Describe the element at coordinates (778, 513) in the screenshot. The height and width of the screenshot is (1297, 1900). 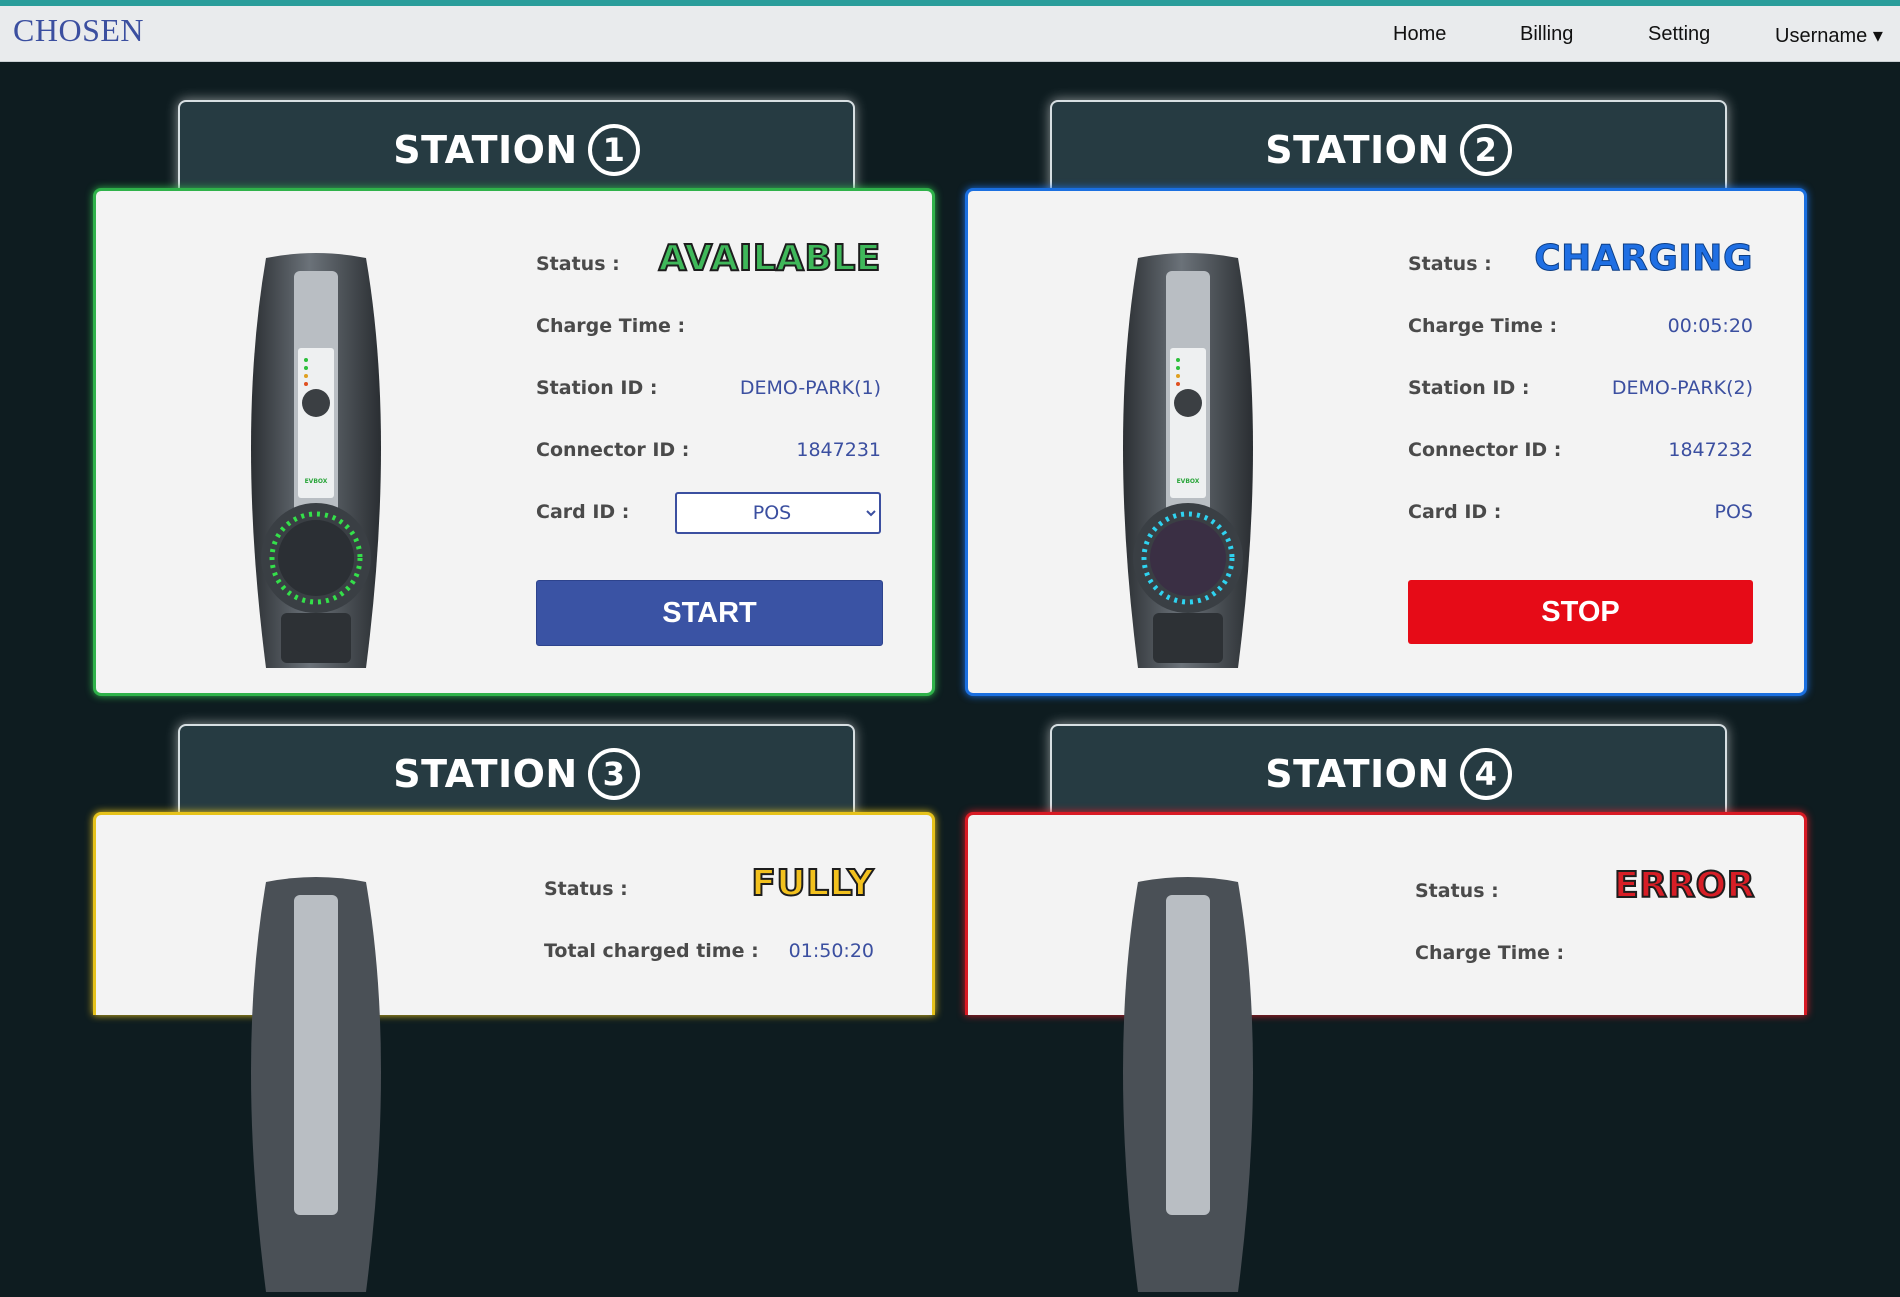
I see `card-id-select: POS` at that location.